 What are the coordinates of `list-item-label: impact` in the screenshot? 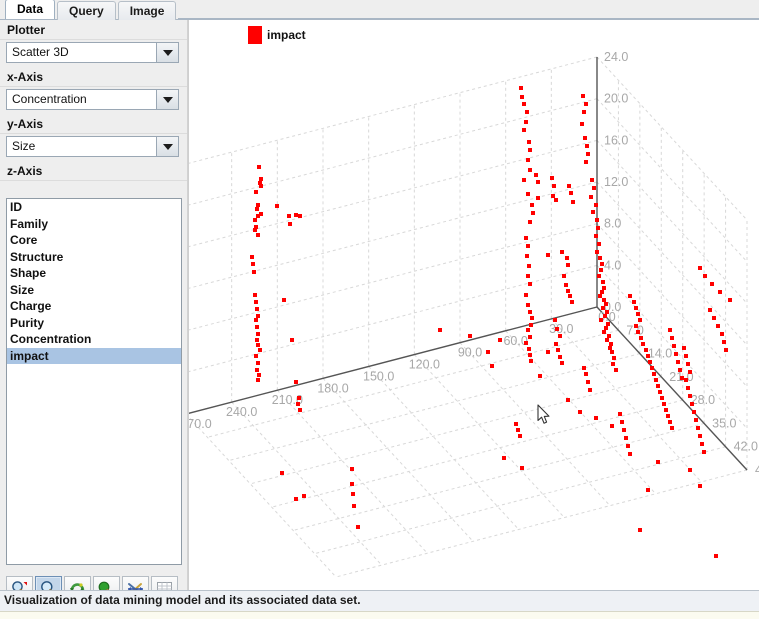 It's located at (29, 355).